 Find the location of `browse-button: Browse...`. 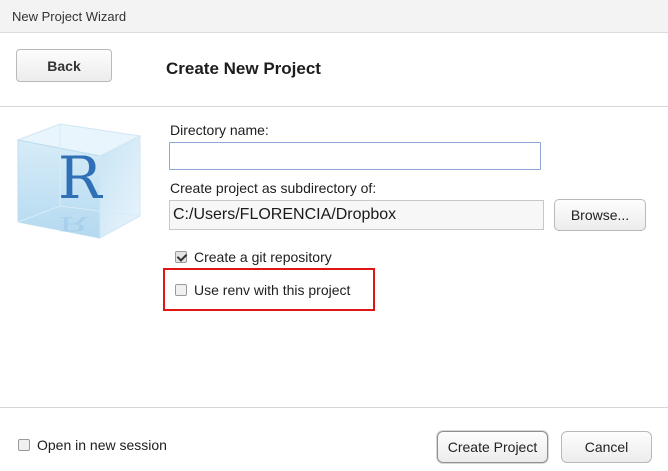

browse-button: Browse... is located at coordinates (600, 215).